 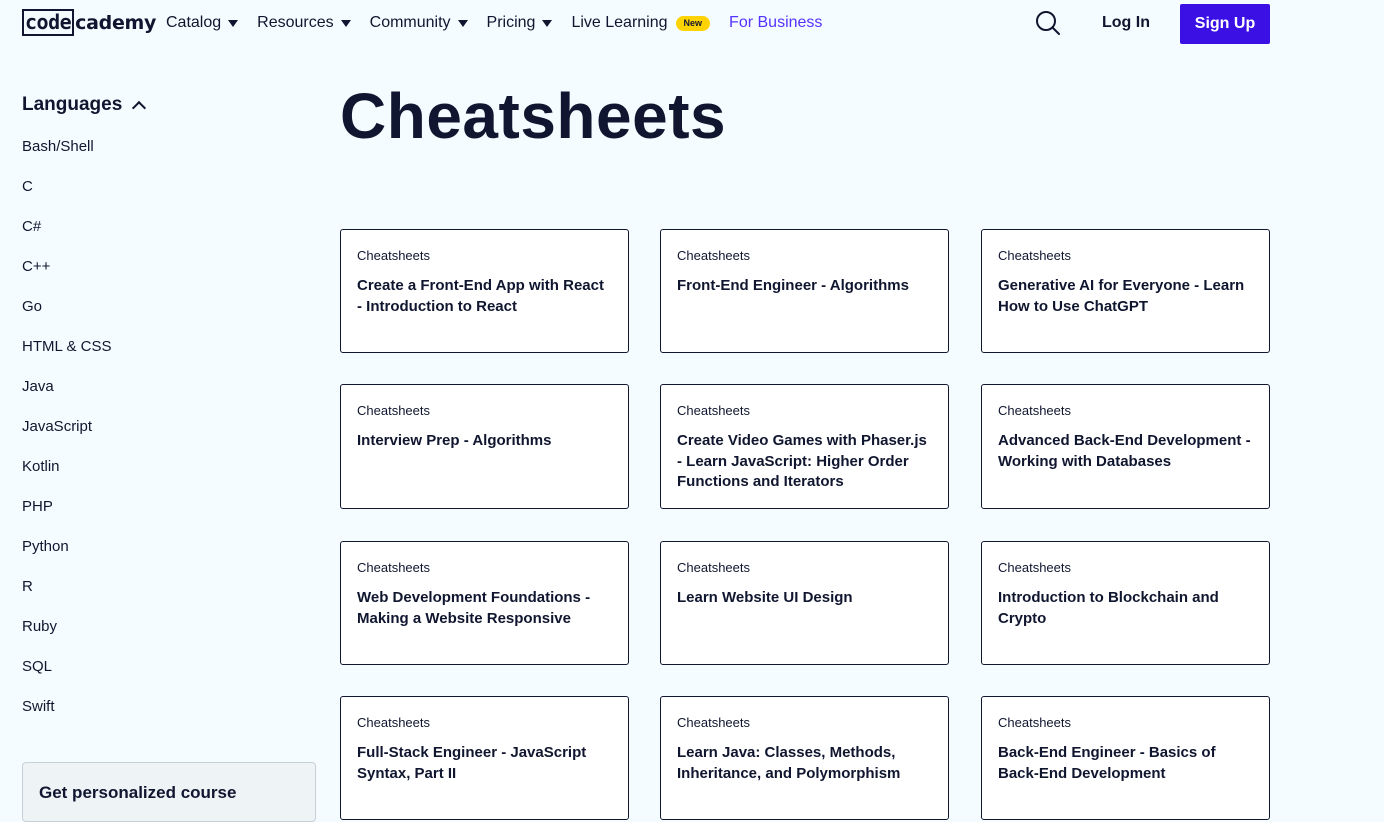 I want to click on cheatsheet-card: Cheatsheets Interview Prep - Algorithms, so click(x=484, y=446).